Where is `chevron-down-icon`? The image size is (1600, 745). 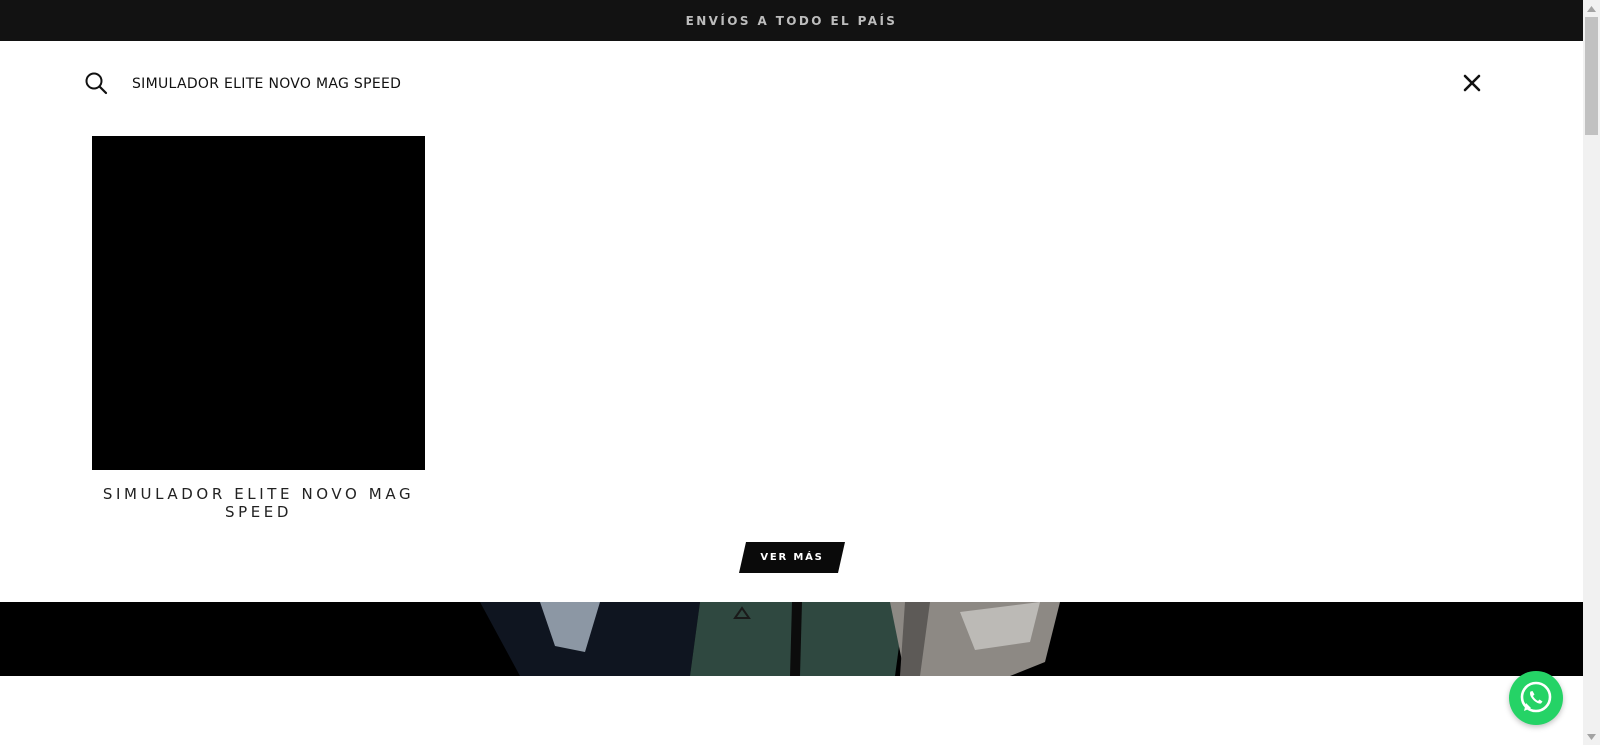 chevron-down-icon is located at coordinates (1591, 736).